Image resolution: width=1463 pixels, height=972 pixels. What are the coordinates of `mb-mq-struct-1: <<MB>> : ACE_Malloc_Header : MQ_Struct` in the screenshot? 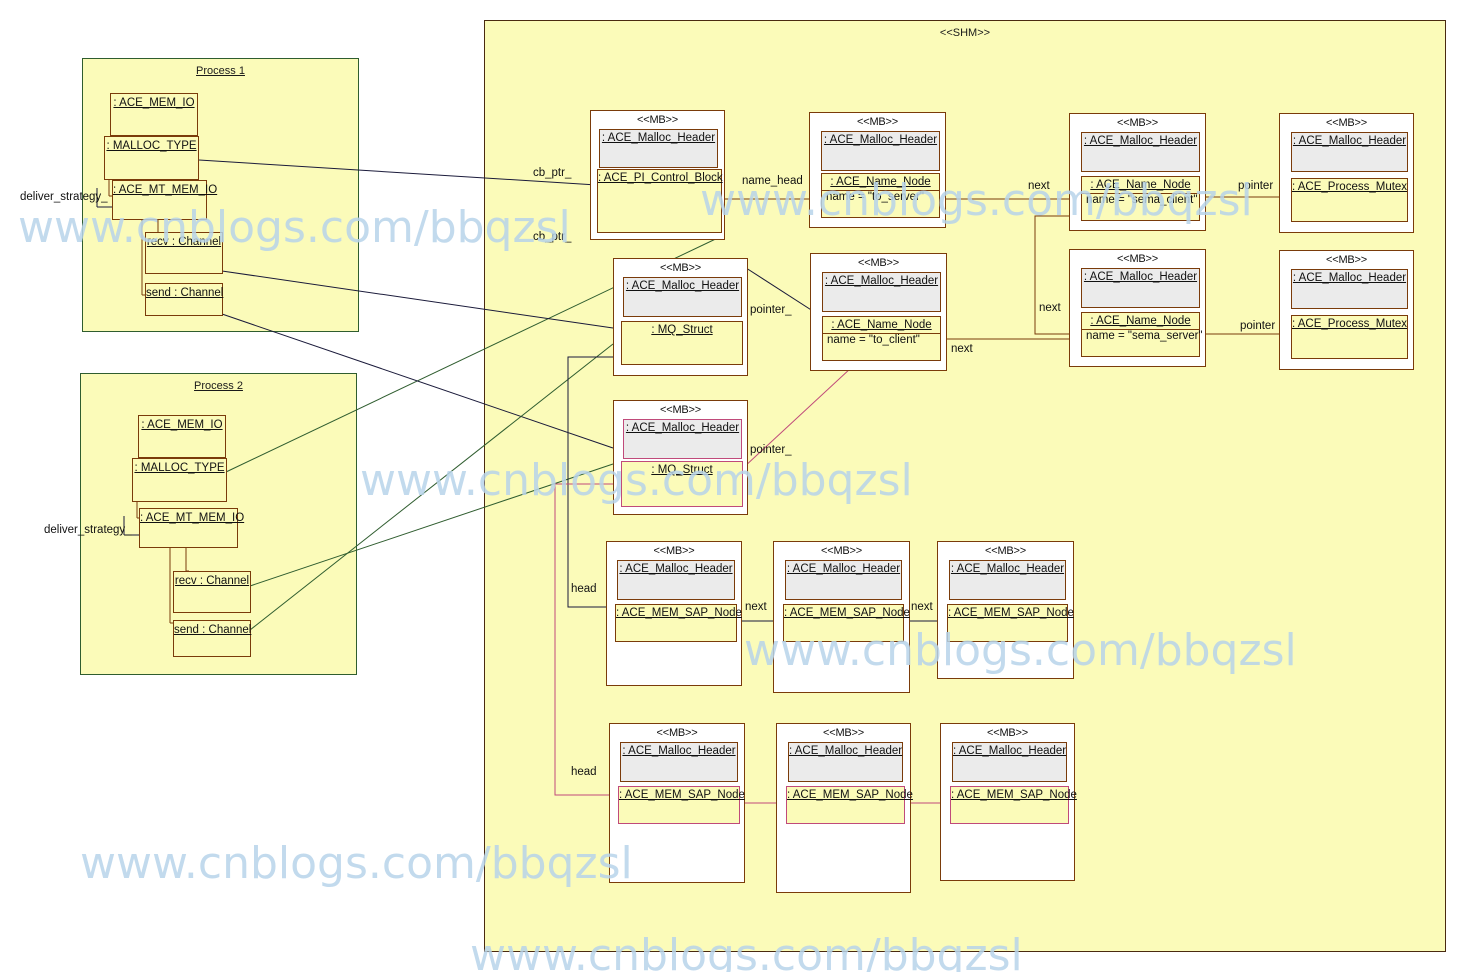 It's located at (680, 317).